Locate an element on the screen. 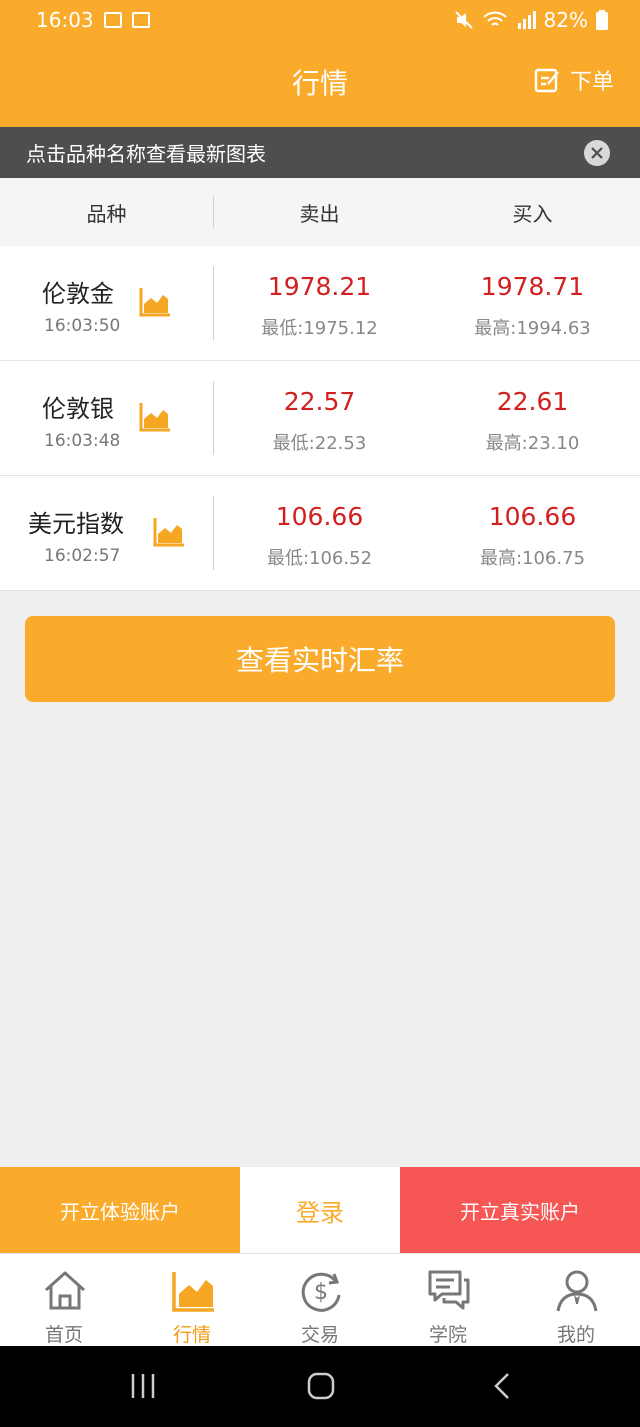 The width and height of the screenshot is (640, 1427). tab-label: 行情 is located at coordinates (191, 1335).